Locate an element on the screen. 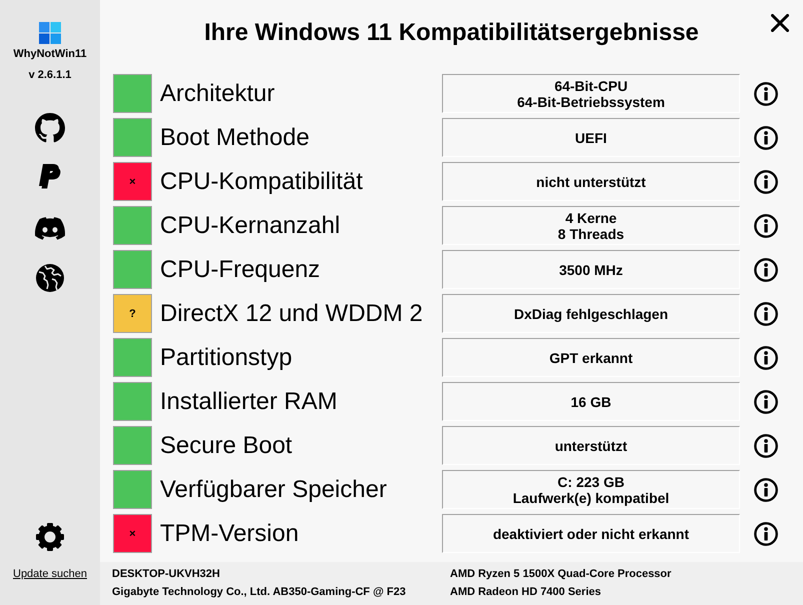 This screenshot has width=803, height=605. result-value: UEFI is located at coordinates (591, 137).